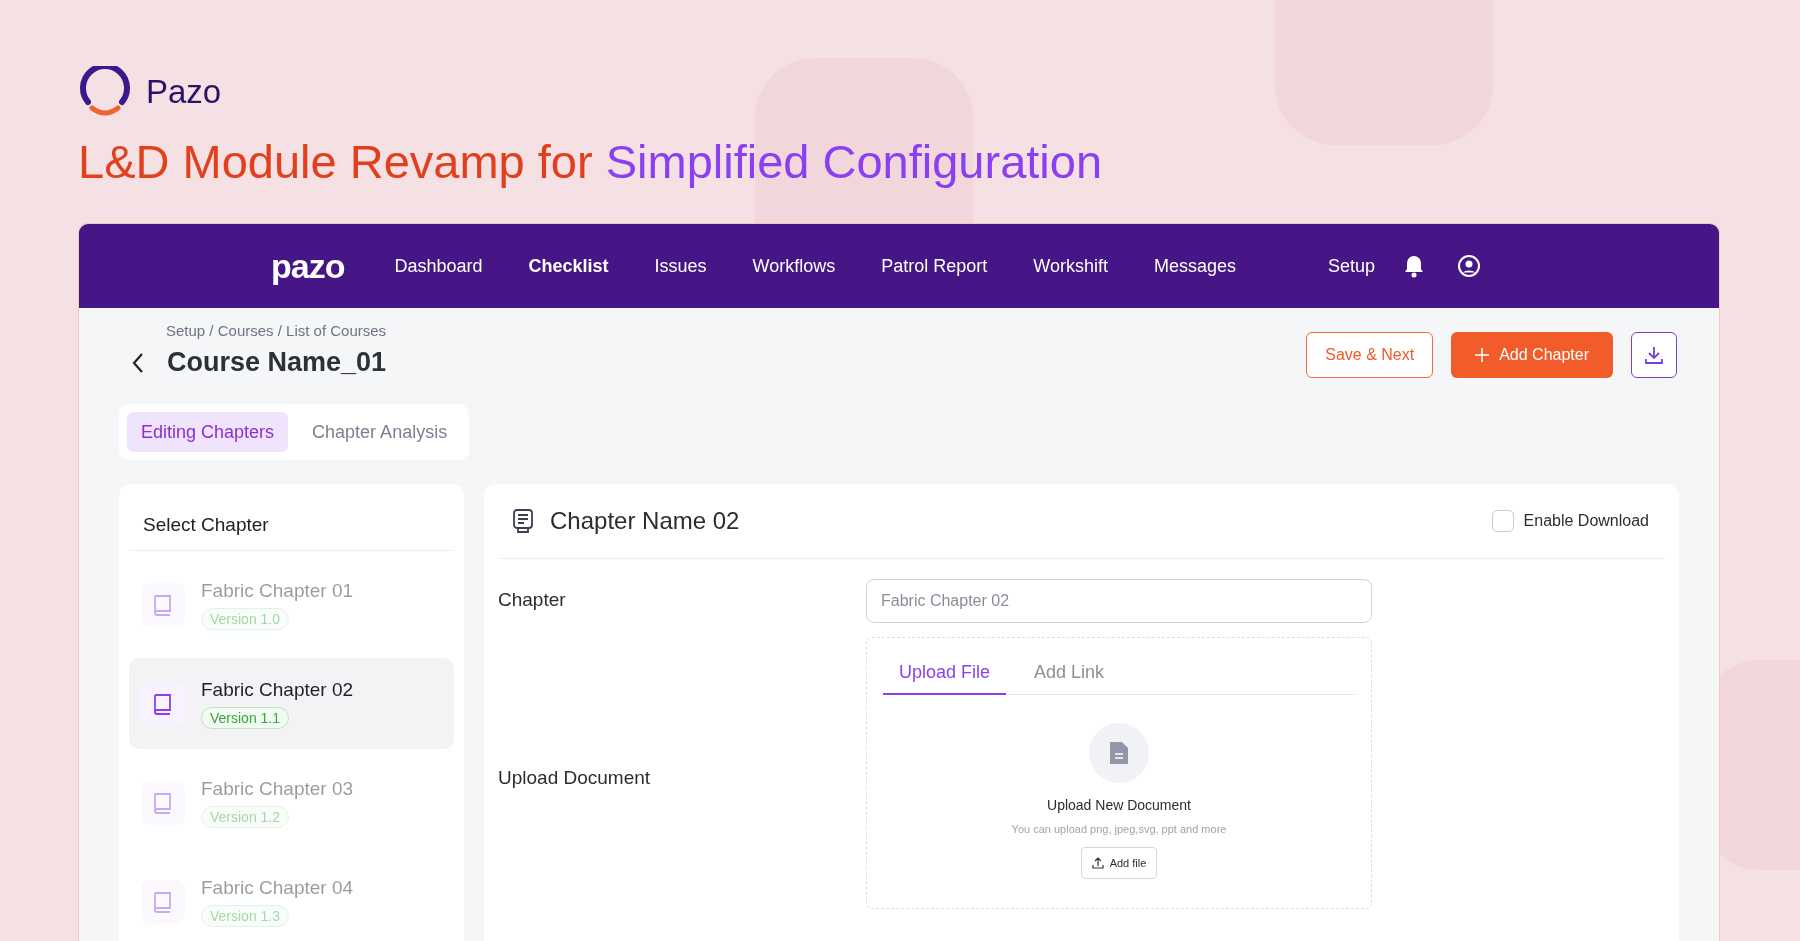 This screenshot has width=1800, height=941. I want to click on brand-name: Pazo, so click(184, 92).